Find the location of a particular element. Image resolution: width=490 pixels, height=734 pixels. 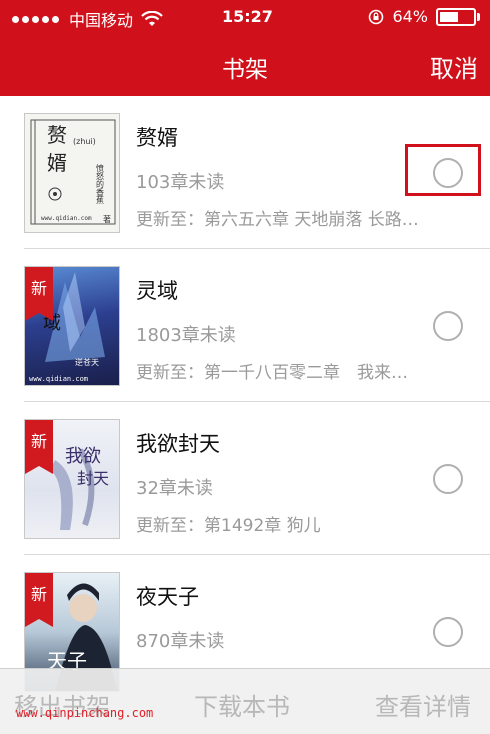

nav-header: 书架 取消 is located at coordinates (245, 64).